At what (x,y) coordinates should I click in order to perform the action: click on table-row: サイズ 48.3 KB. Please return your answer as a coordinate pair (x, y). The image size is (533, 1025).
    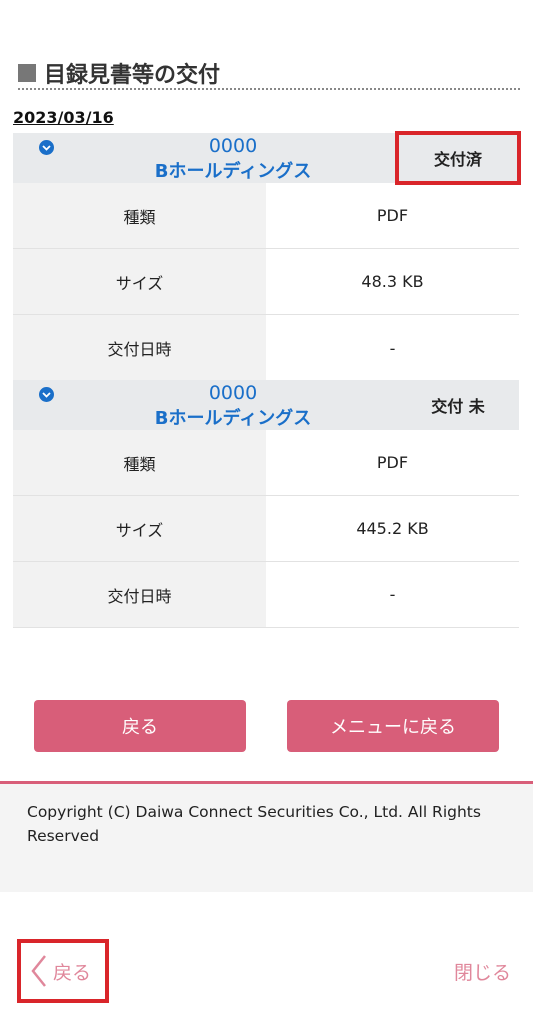
    Looking at the image, I should click on (266, 282).